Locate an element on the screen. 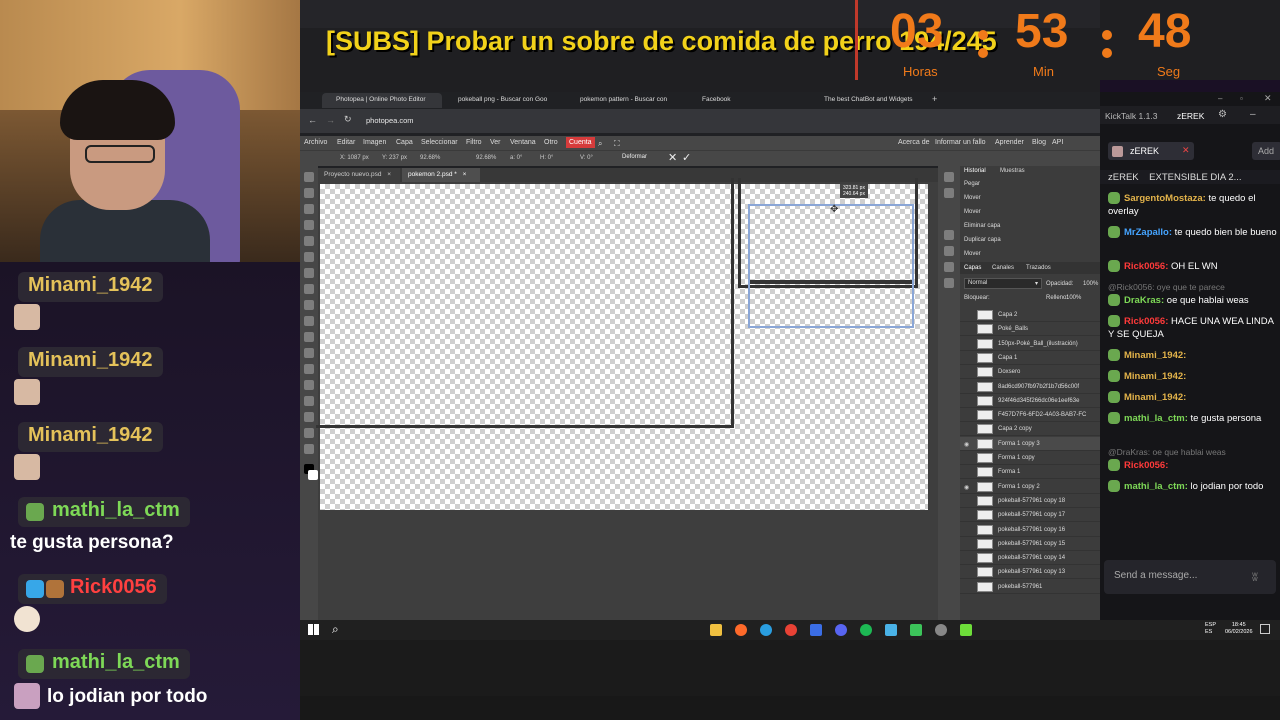 The image size is (1280, 720). layer-row: pokeball-577961 copy 13 is located at coordinates (1030, 572).